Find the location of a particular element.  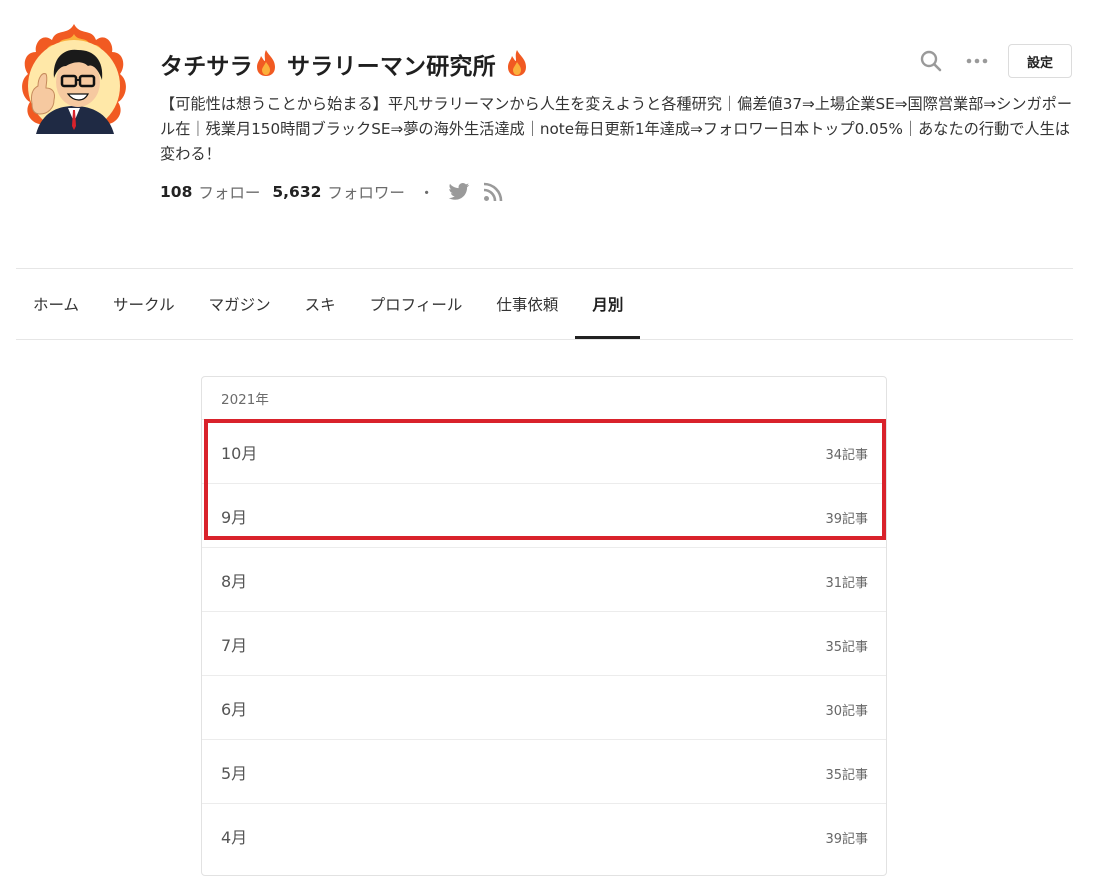

month-row-september: 9月 39記事 is located at coordinates (544, 515).